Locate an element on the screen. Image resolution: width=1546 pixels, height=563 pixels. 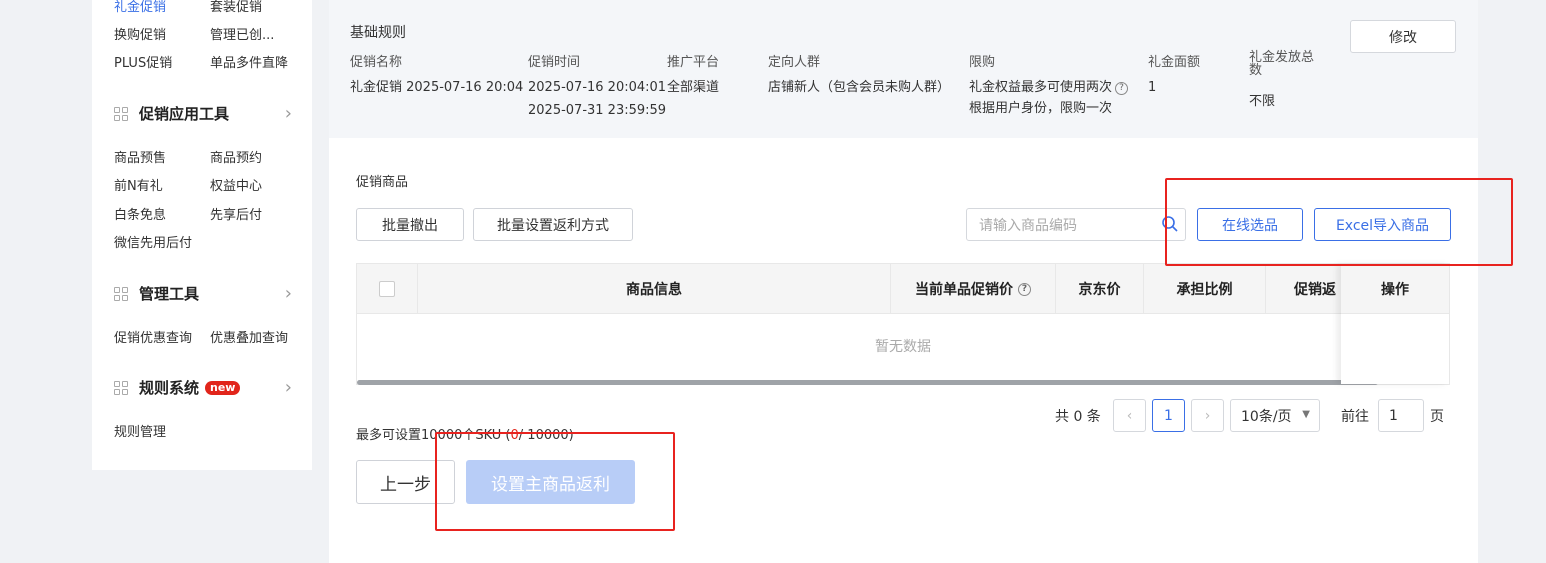
column-share-ratio: 承担比例 is located at coordinates (1205, 289).